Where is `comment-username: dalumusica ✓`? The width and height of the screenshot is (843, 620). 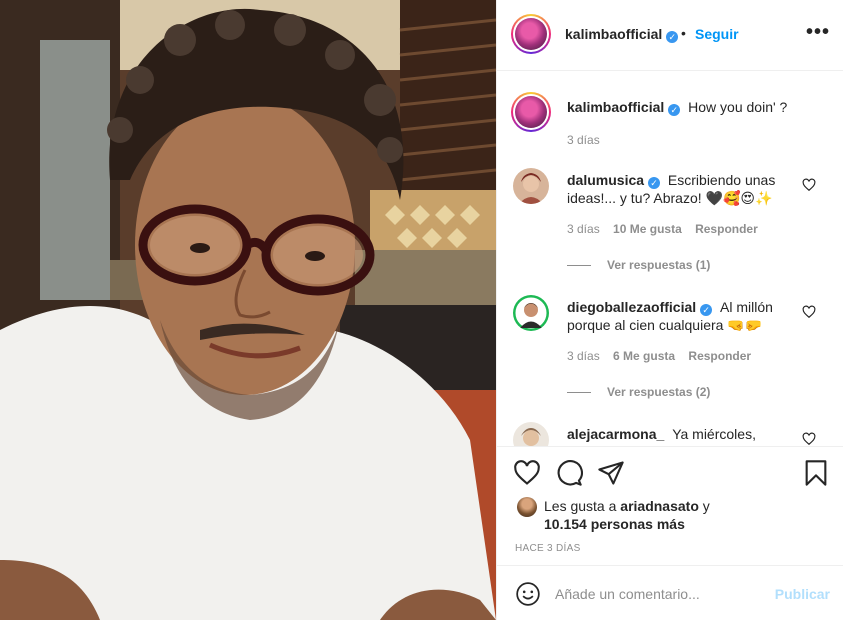 comment-username: dalumusica ✓ is located at coordinates (614, 180).